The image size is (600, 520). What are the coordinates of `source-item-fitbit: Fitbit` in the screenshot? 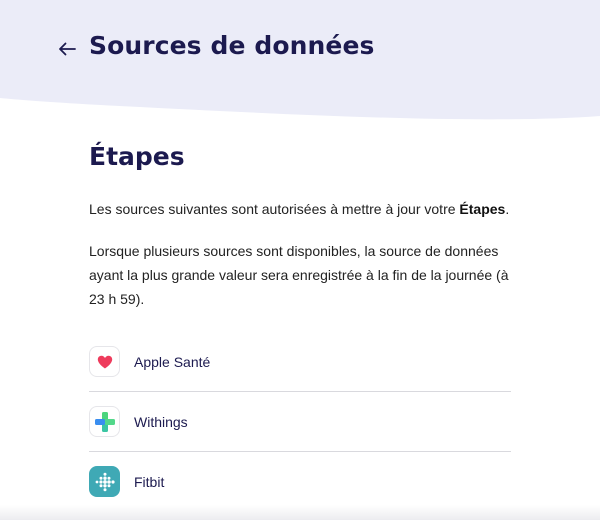 It's located at (300, 482).